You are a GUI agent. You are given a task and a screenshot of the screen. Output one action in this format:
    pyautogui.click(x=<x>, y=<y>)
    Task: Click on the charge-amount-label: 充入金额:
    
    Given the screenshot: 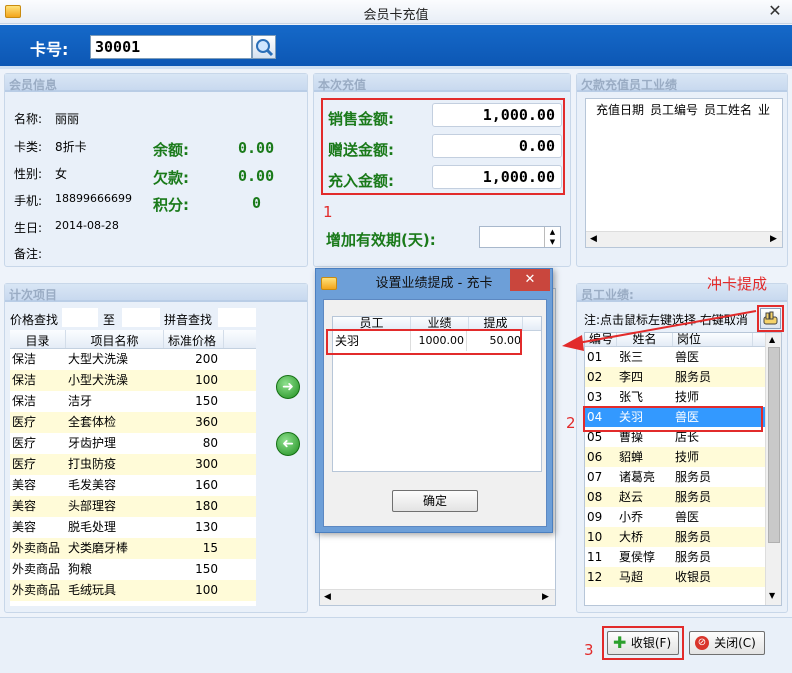 What is the action you would take?
    pyautogui.click(x=361, y=181)
    